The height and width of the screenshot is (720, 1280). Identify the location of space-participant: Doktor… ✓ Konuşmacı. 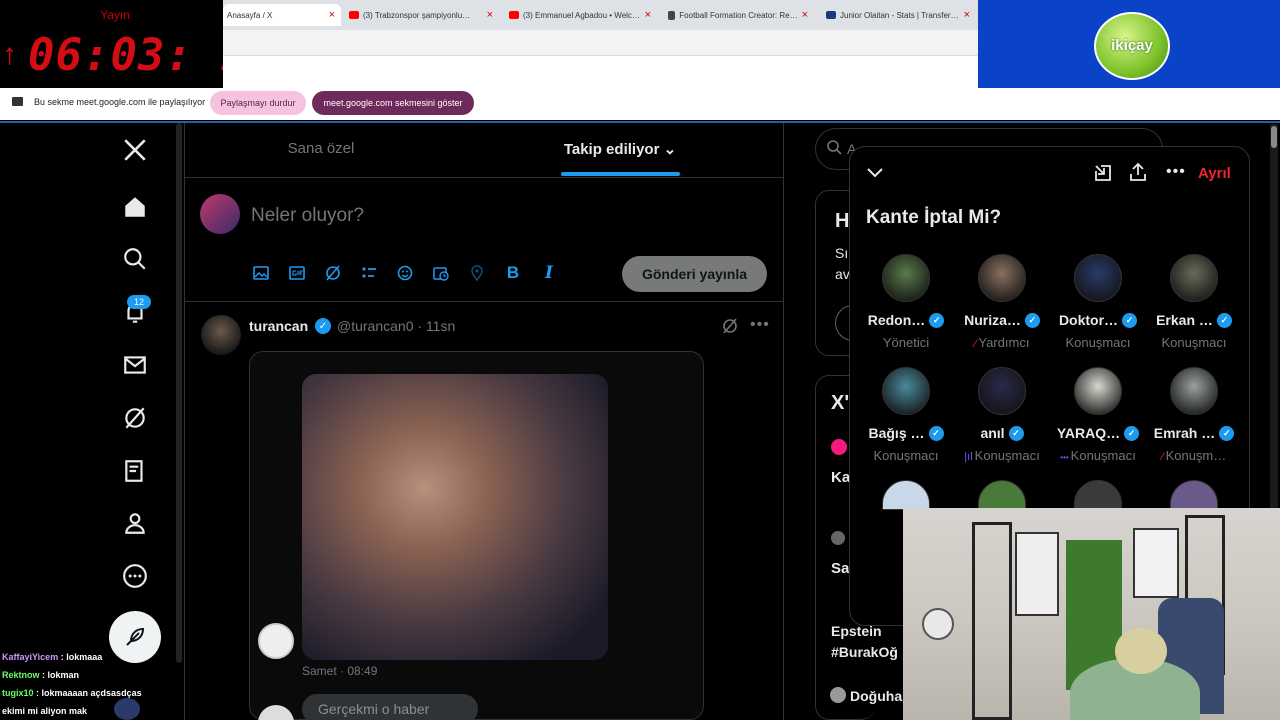
(1098, 302).